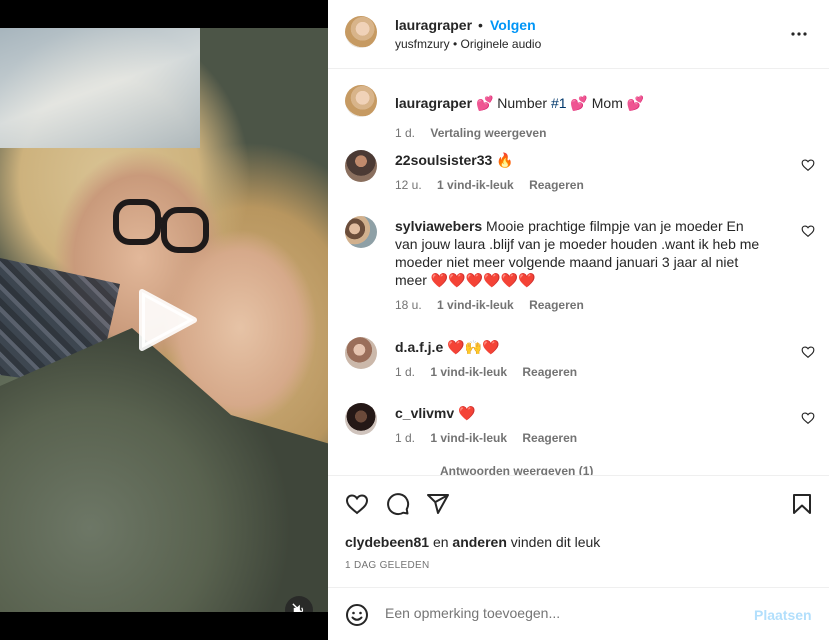  I want to click on comment-age: 18 u., so click(408, 305).